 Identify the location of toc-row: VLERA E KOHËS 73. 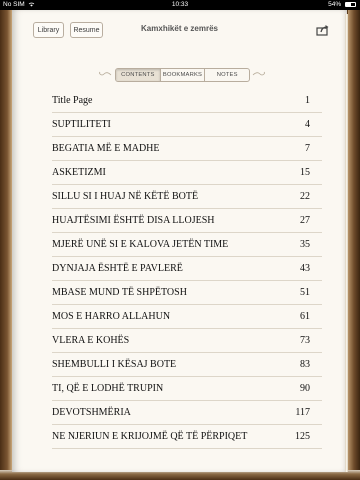
(187, 341).